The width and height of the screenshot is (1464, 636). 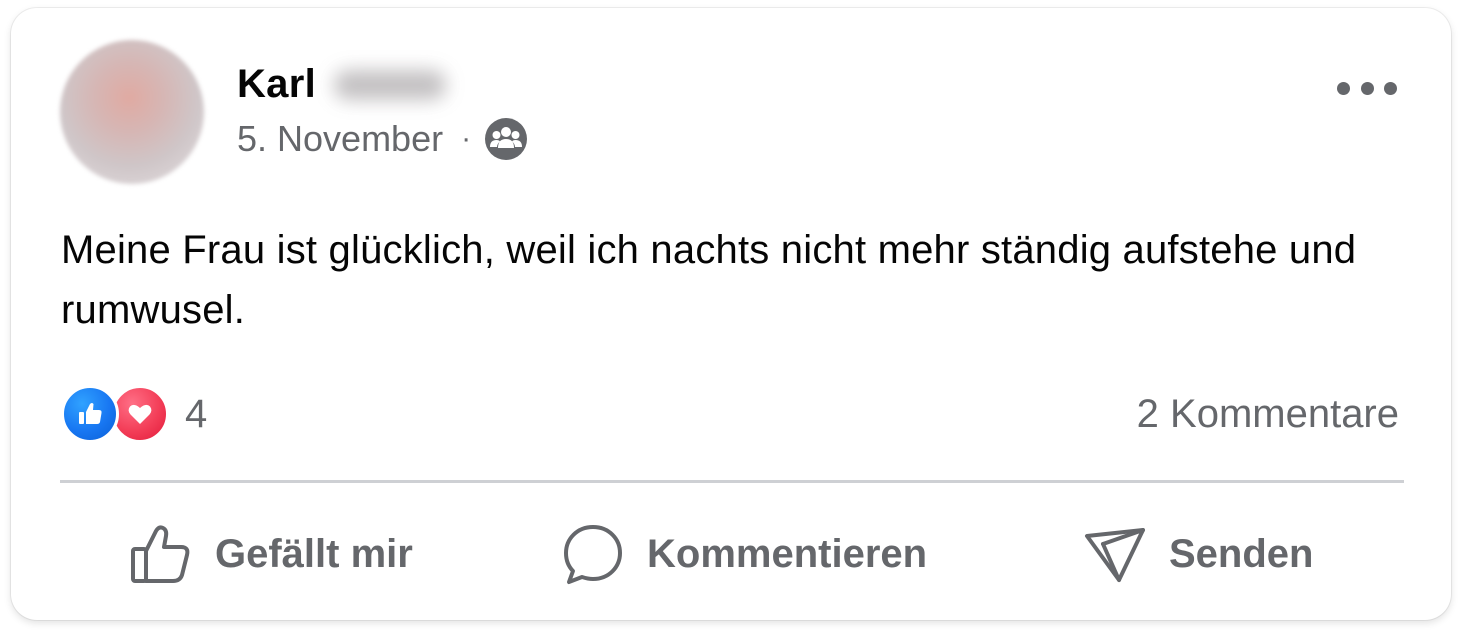 I want to click on like-button: Gefällt mir, so click(x=271, y=554).